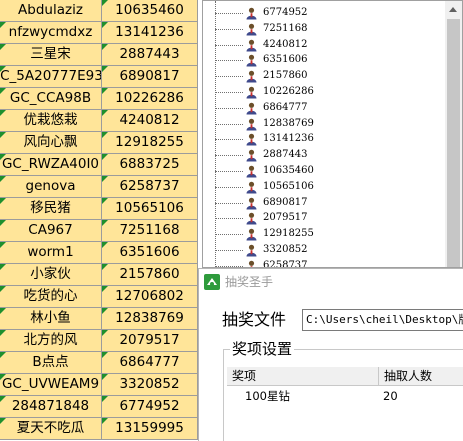 This screenshot has width=463, height=441. Describe the element at coordinates (51, 77) in the screenshot. I see `name-cell: GC_5A20777E93E` at that location.